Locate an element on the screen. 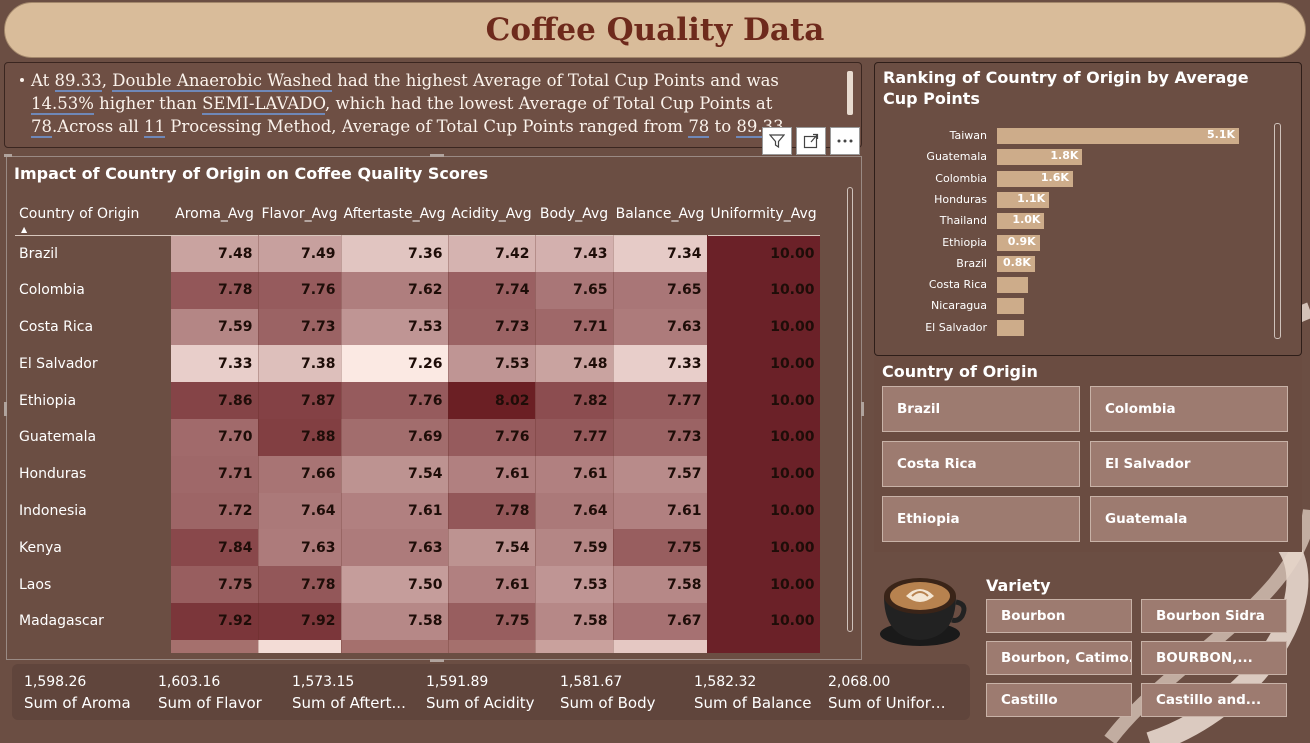  row-header-country: Costa Rica is located at coordinates (93, 327).